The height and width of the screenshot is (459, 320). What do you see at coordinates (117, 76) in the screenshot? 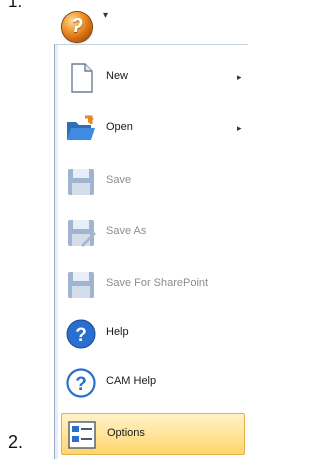
I see `menu-item-label: New` at bounding box center [117, 76].